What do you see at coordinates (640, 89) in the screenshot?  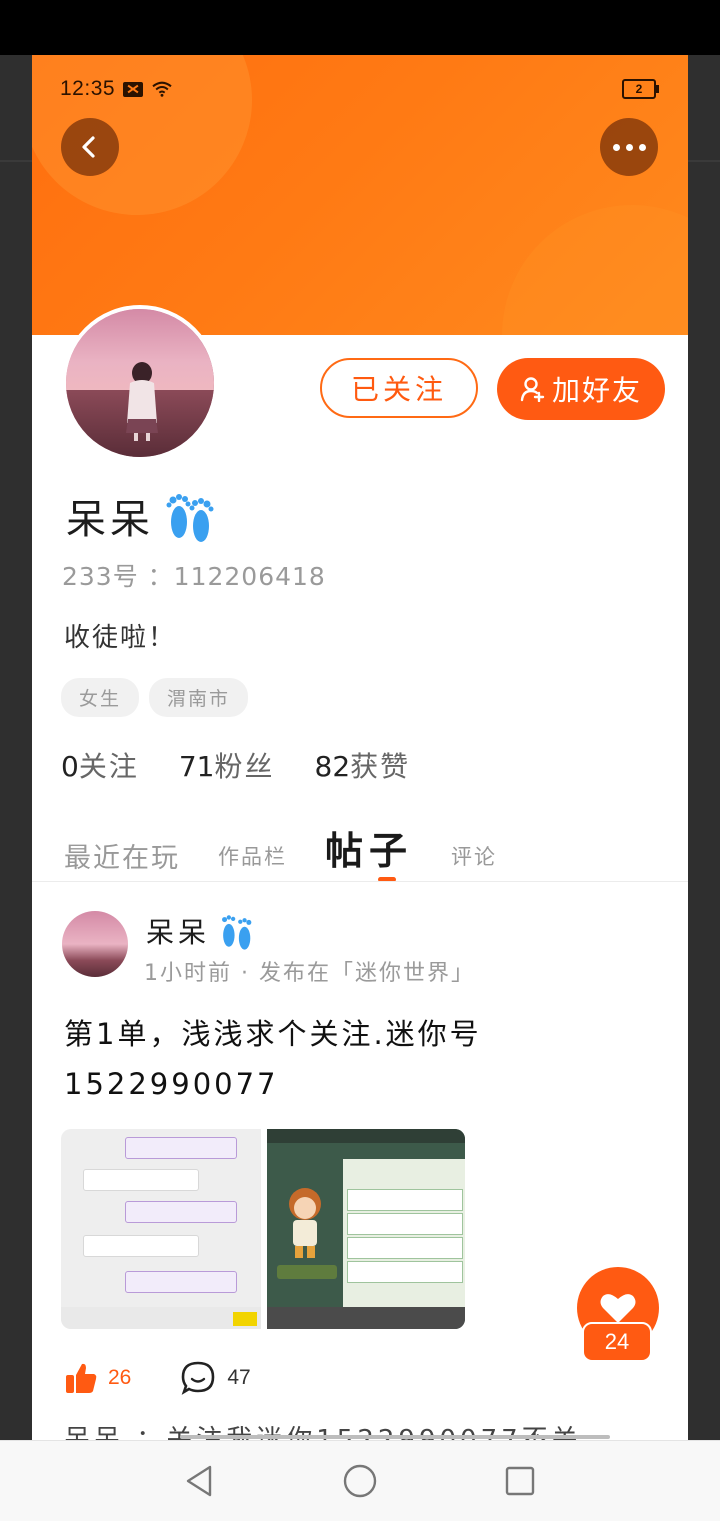 I see `battery-indicator: 2` at bounding box center [640, 89].